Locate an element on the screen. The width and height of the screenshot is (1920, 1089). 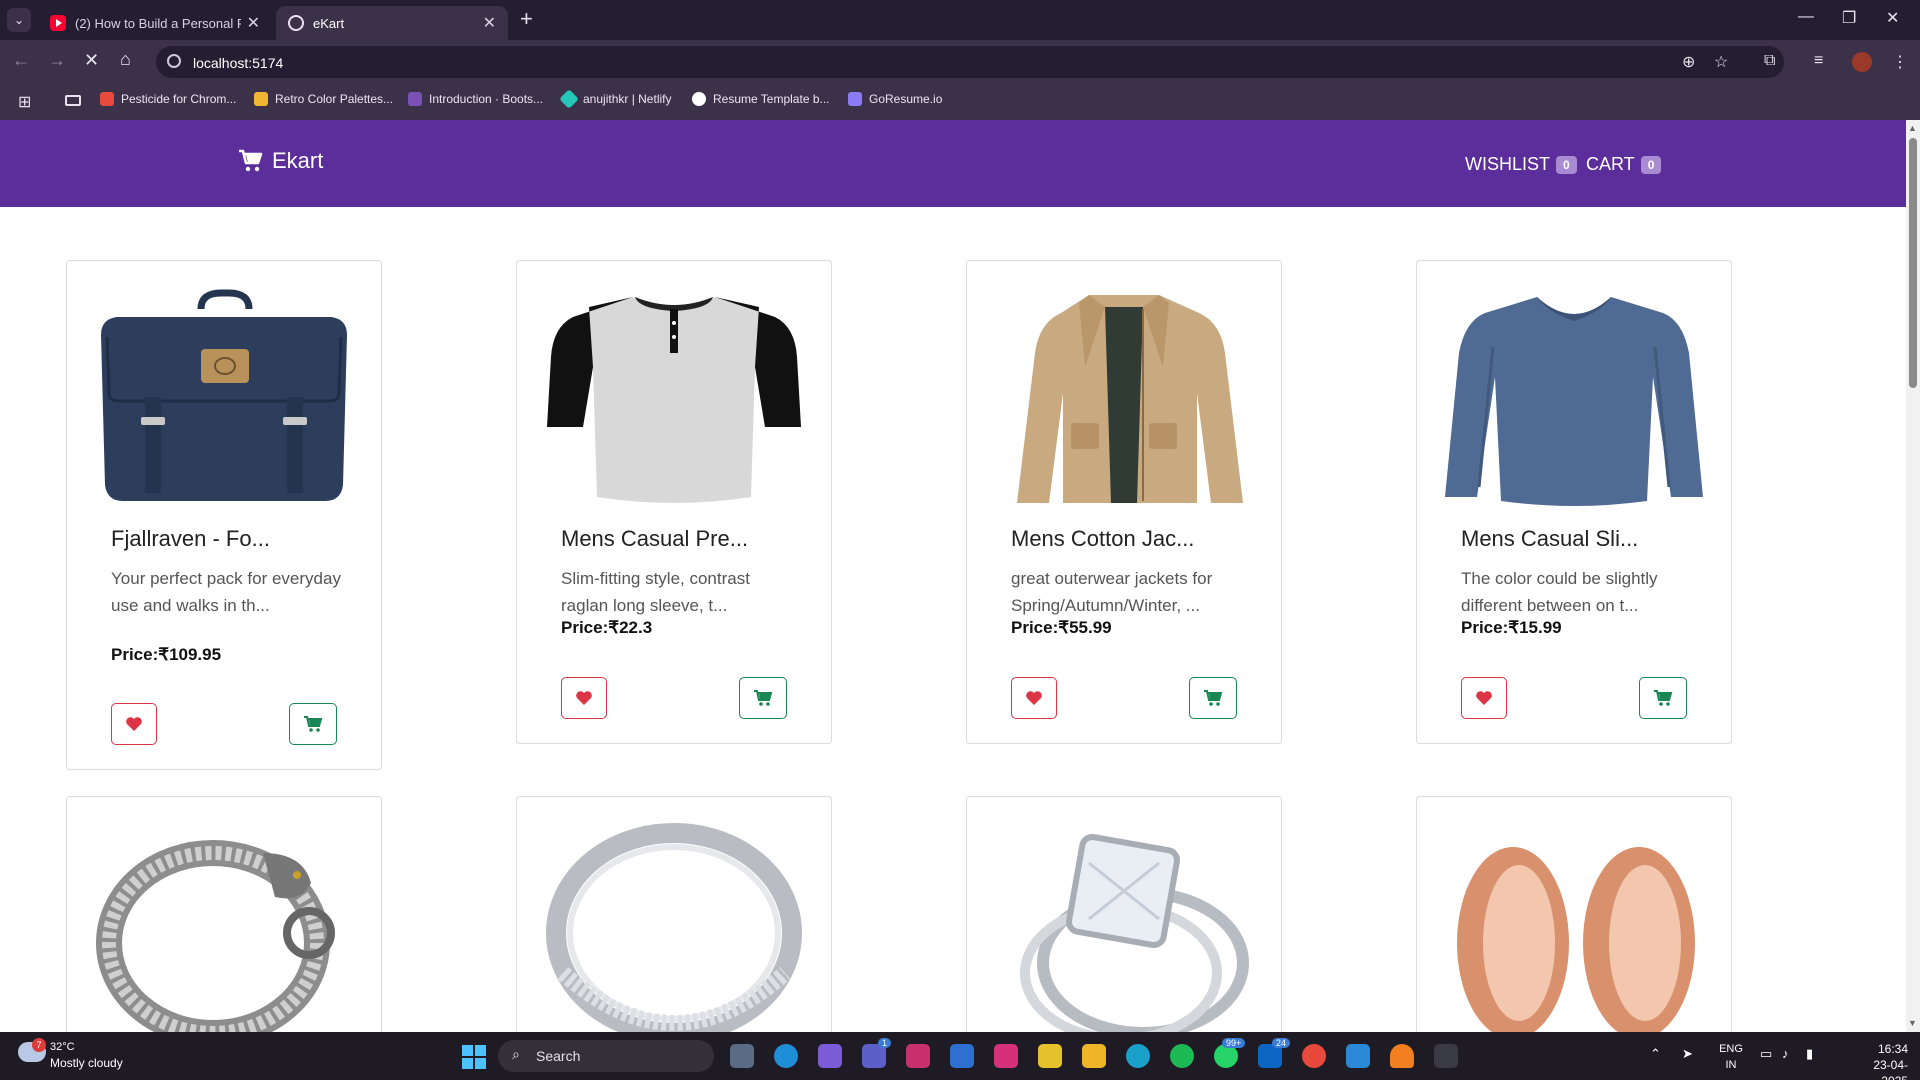
cloudflare-icon is located at coordinates (1402, 1056).